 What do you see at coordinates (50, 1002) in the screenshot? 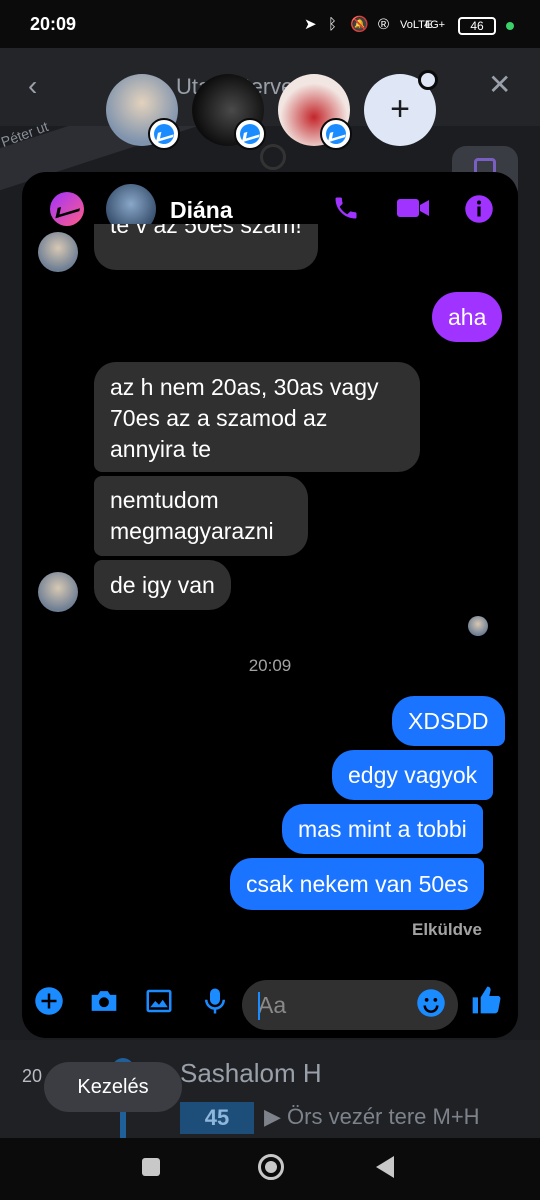
I see `plus-icon` at bounding box center [50, 1002].